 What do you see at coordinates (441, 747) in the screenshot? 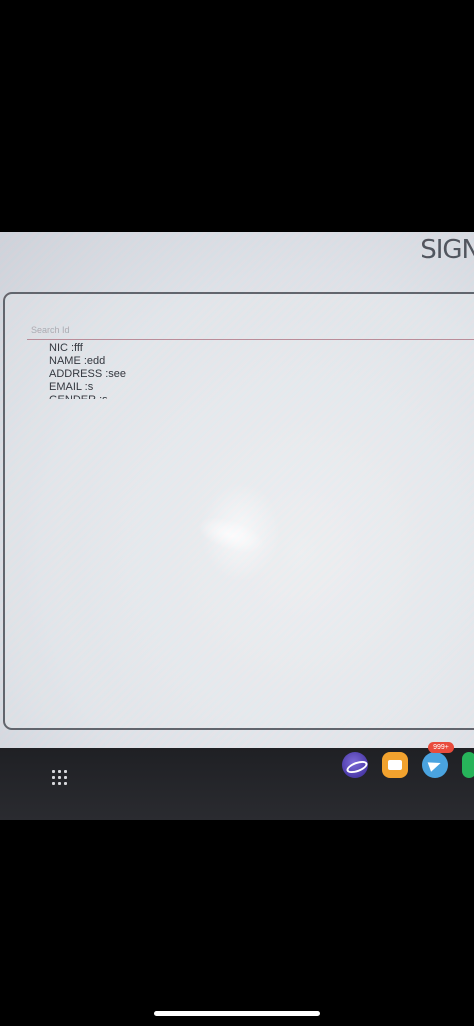
I see `notification-badge: 999+` at bounding box center [441, 747].